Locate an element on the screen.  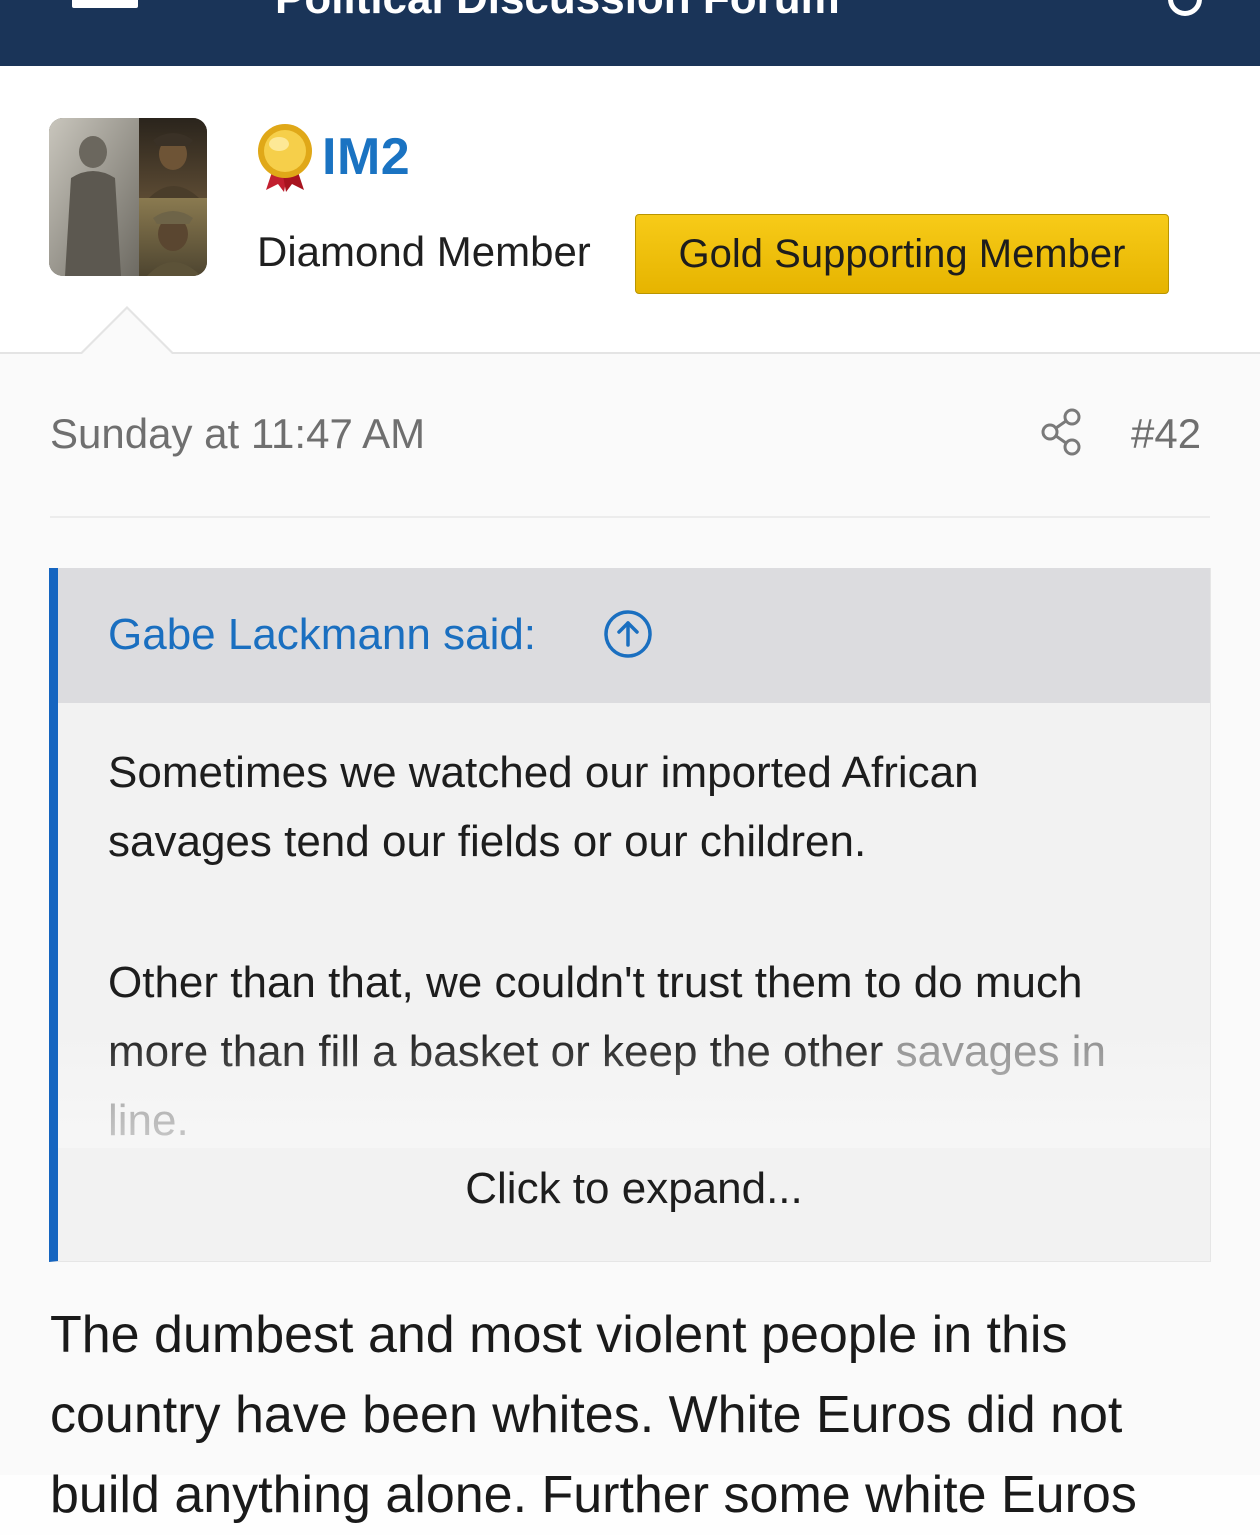
post-date: Sunday at 11:47 AM is located at coordinates (237, 434).